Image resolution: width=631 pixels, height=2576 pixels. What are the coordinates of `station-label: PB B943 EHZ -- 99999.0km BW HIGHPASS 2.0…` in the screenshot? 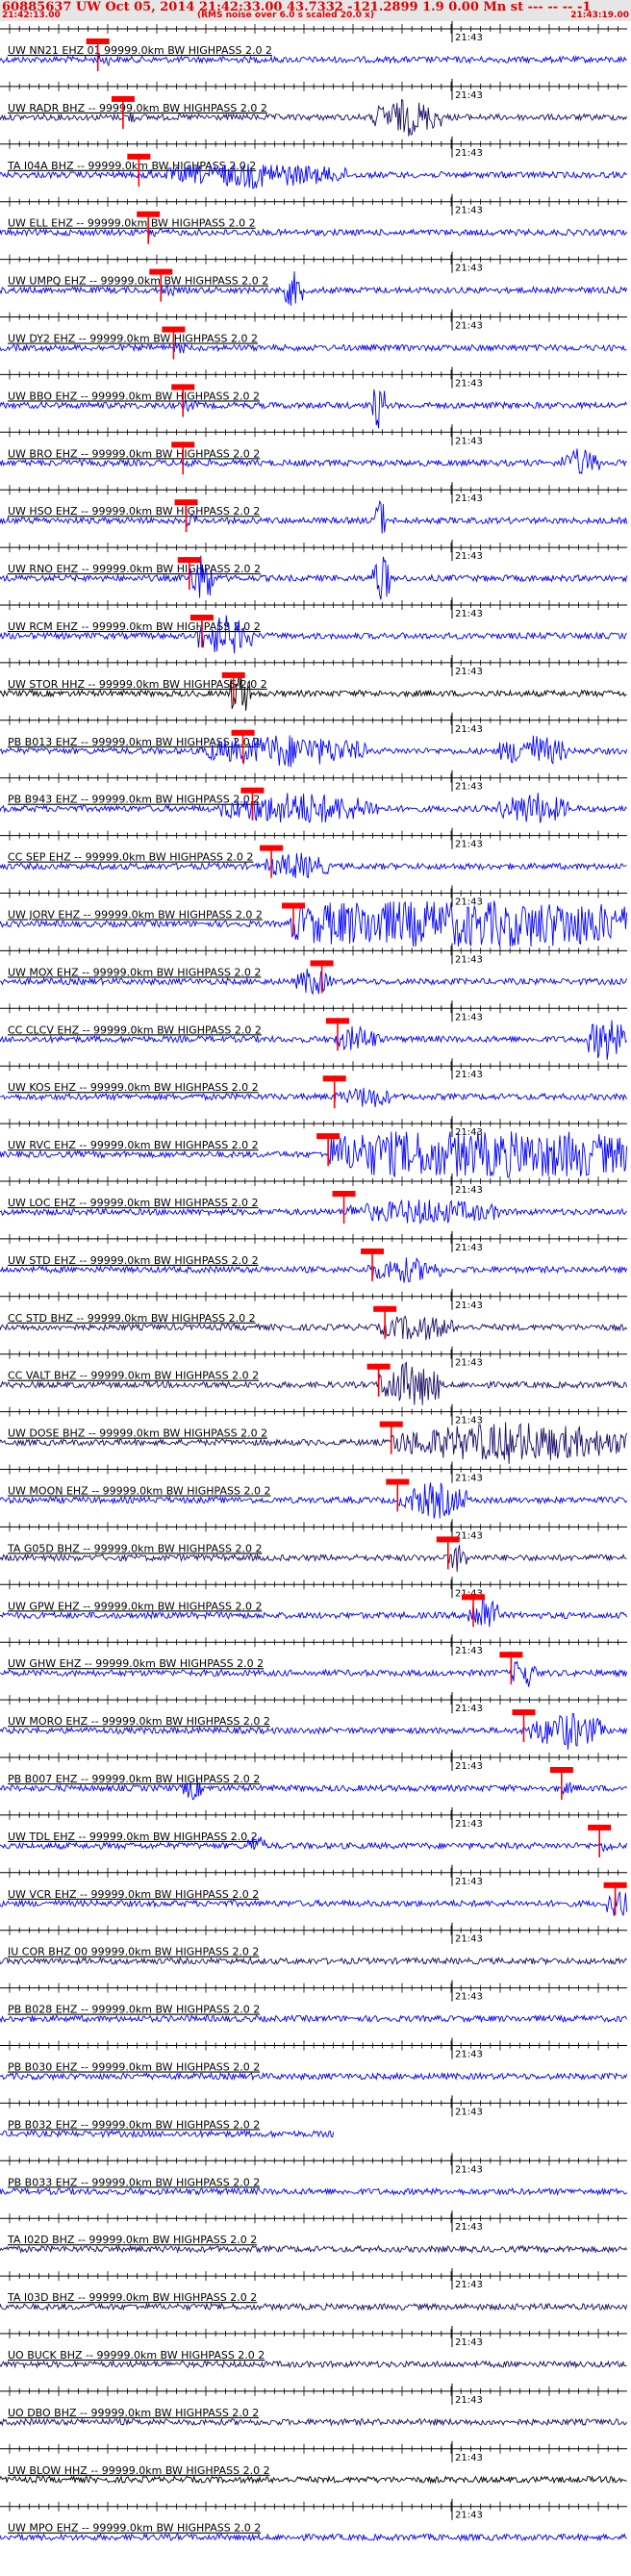 It's located at (134, 800).